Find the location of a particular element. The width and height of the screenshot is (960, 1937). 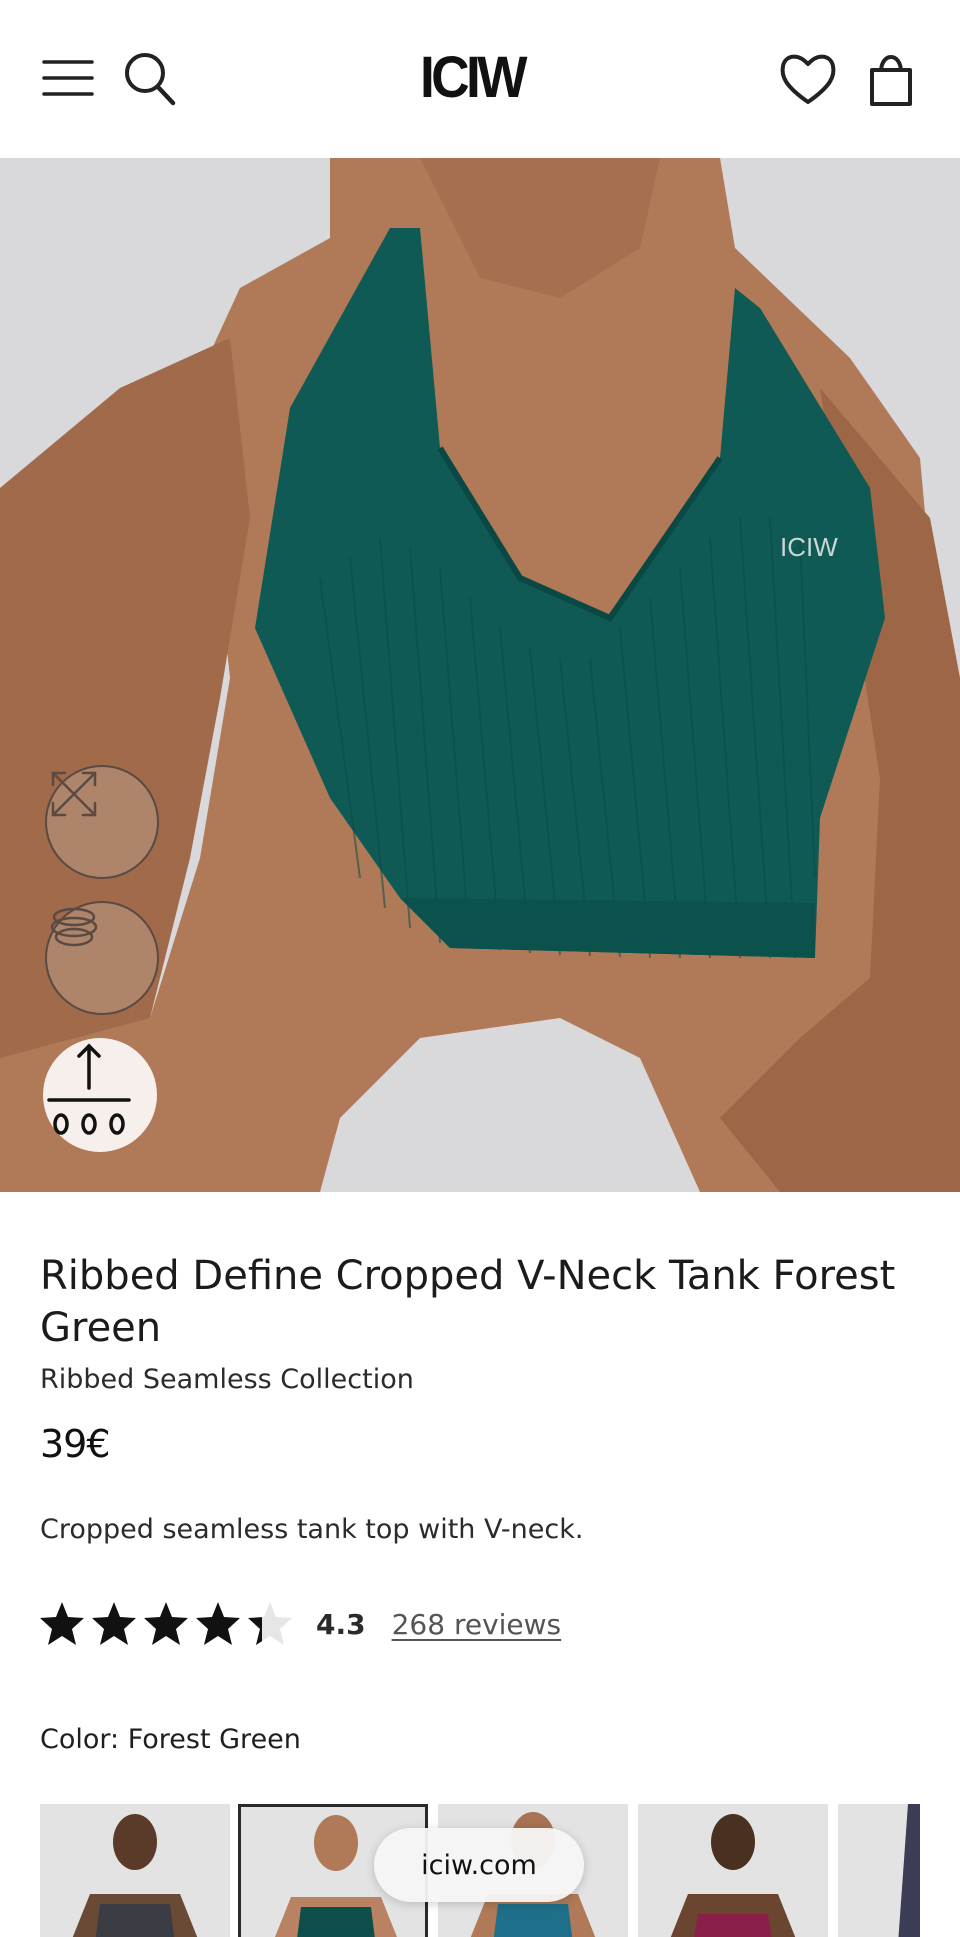

reviews-link: 268 reviews is located at coordinates (477, 1624).